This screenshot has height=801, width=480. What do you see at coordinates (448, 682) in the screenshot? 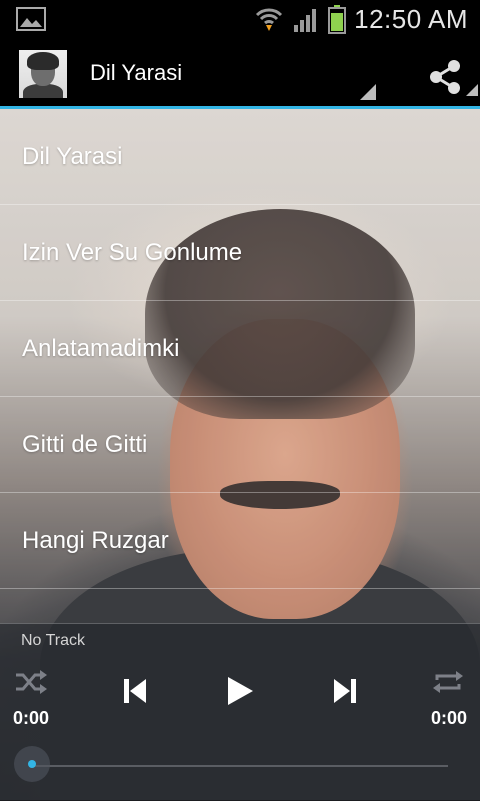
I see `repeat-icon` at bounding box center [448, 682].